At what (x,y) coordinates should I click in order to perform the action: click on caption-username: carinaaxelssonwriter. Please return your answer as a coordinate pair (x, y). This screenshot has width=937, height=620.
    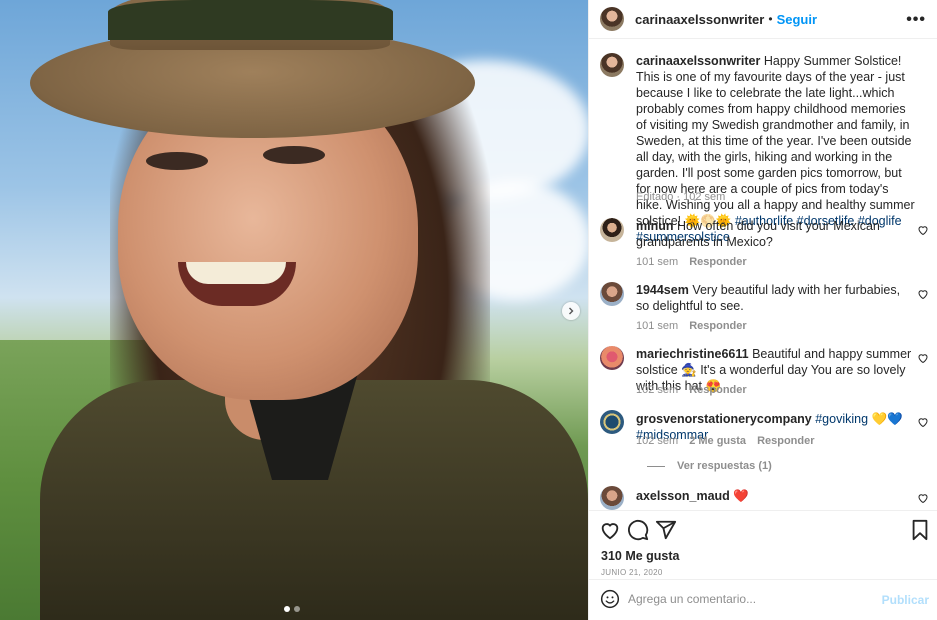
    Looking at the image, I should click on (698, 61).